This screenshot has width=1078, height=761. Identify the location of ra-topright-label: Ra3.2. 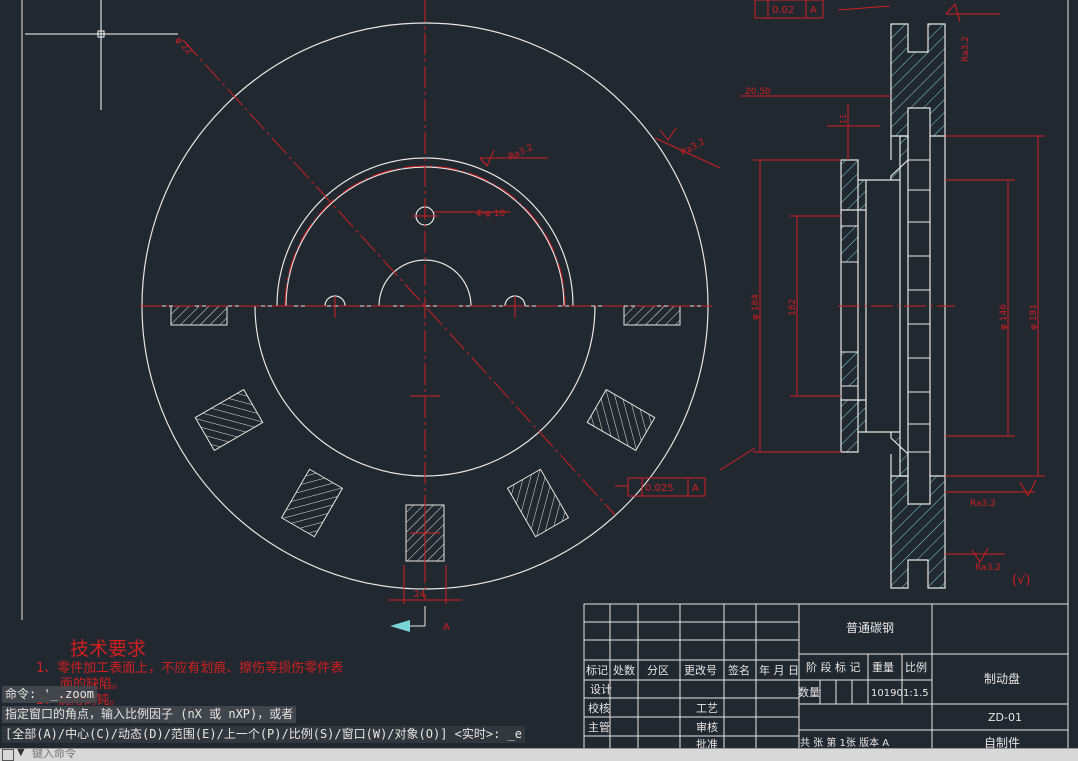
(966, 49).